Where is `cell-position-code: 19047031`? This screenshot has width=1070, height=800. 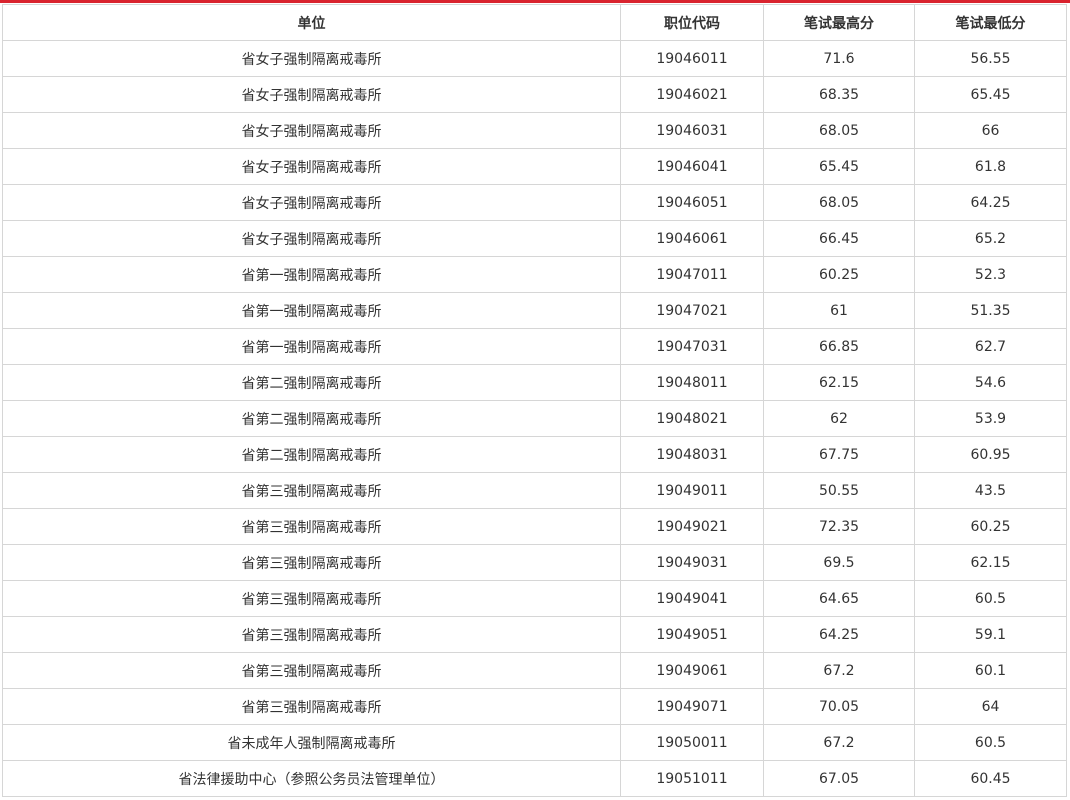 cell-position-code: 19047031 is located at coordinates (692, 346).